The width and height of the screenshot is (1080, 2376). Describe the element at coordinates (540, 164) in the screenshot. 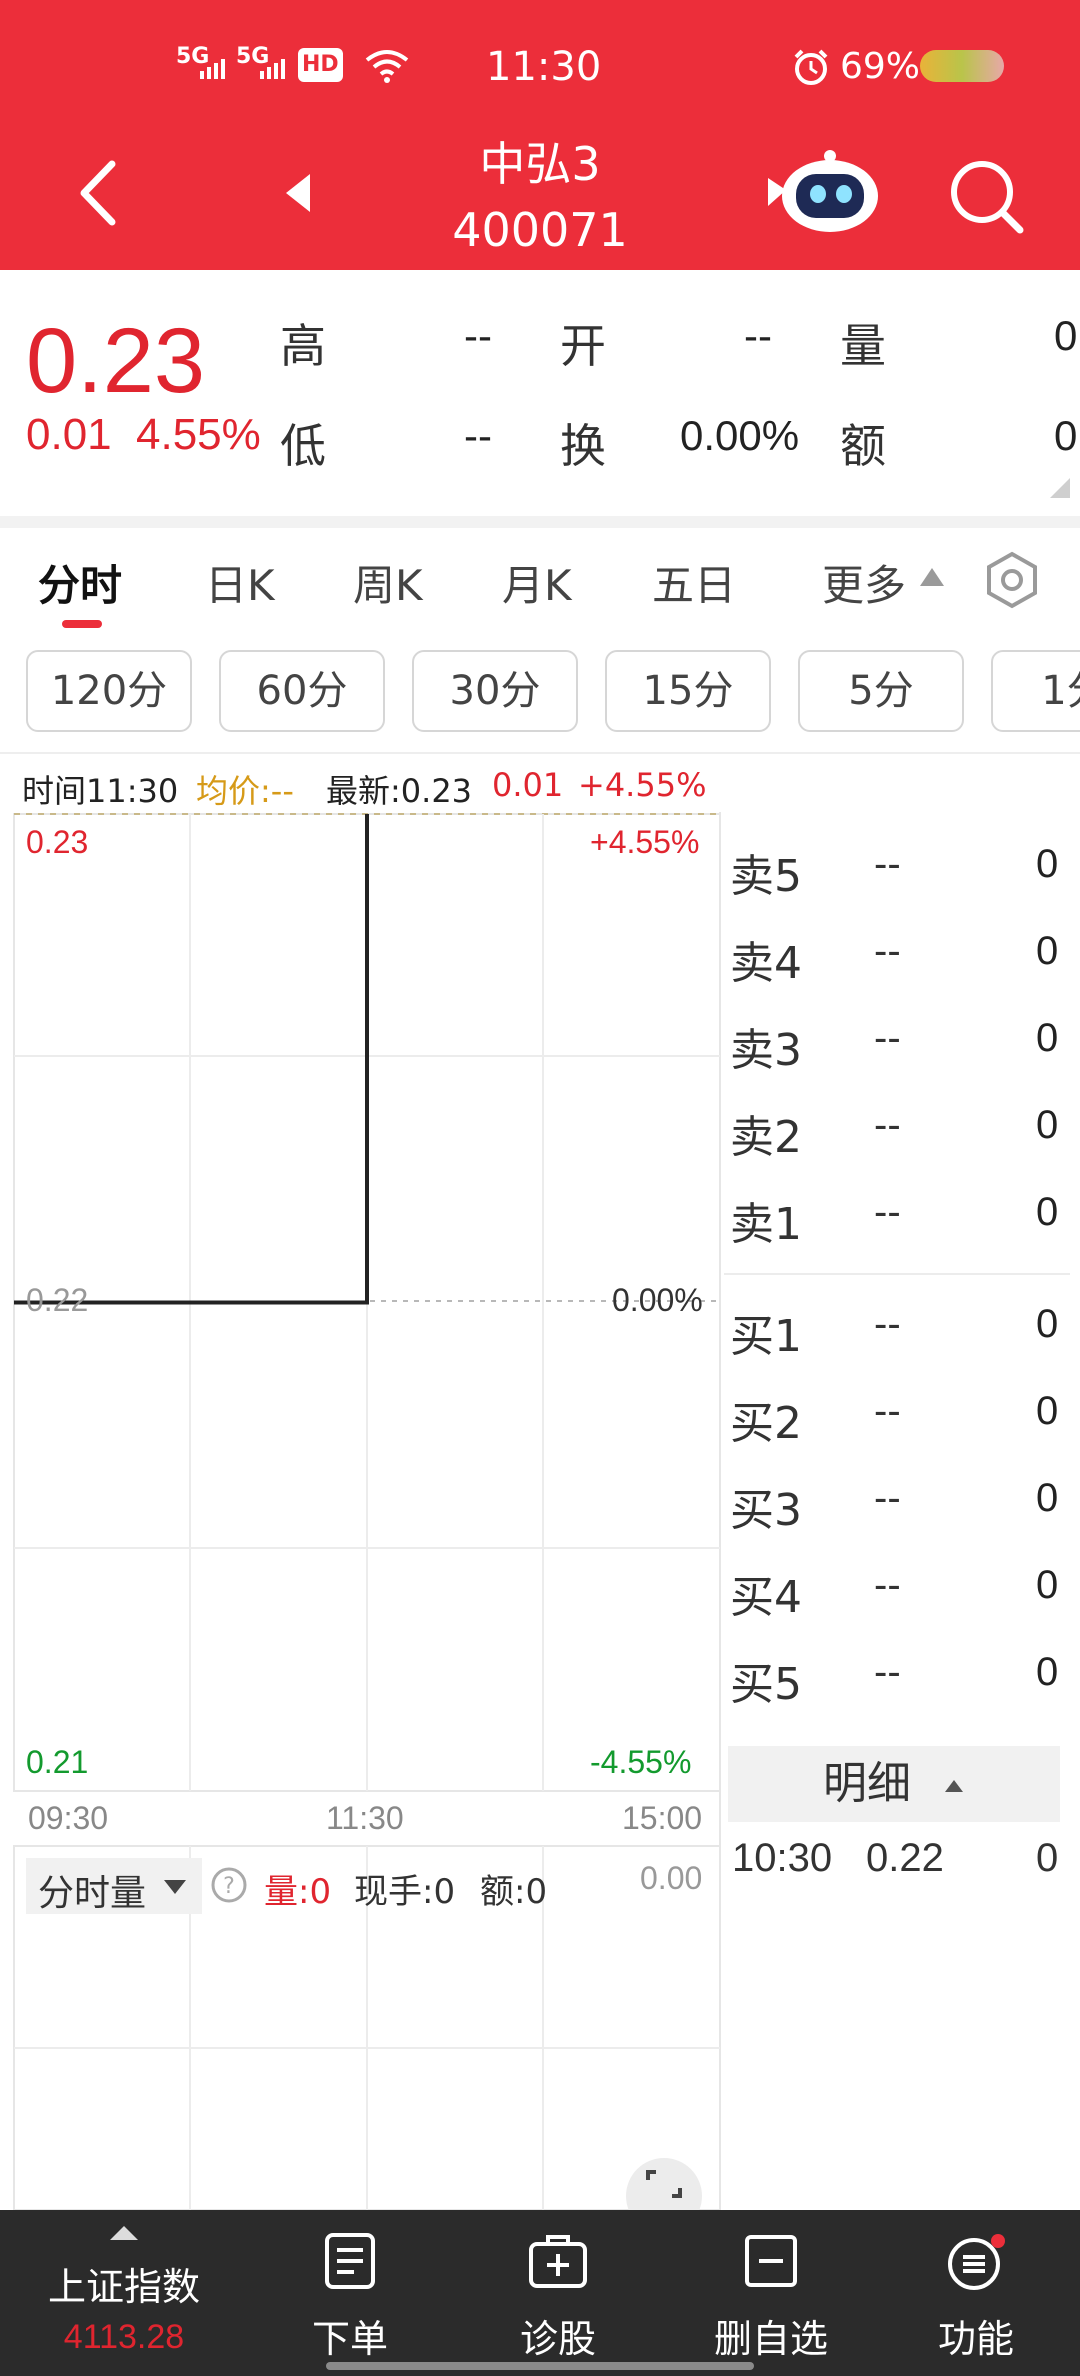

I see `stock-name: 中弘3` at that location.